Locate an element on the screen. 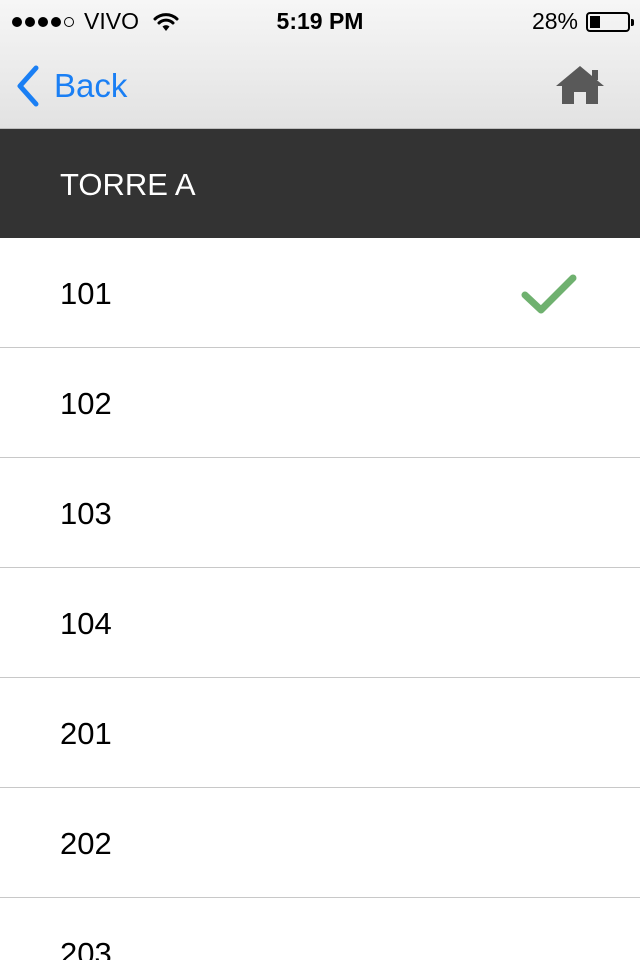  list-item-label: 201 is located at coordinates (86, 733).